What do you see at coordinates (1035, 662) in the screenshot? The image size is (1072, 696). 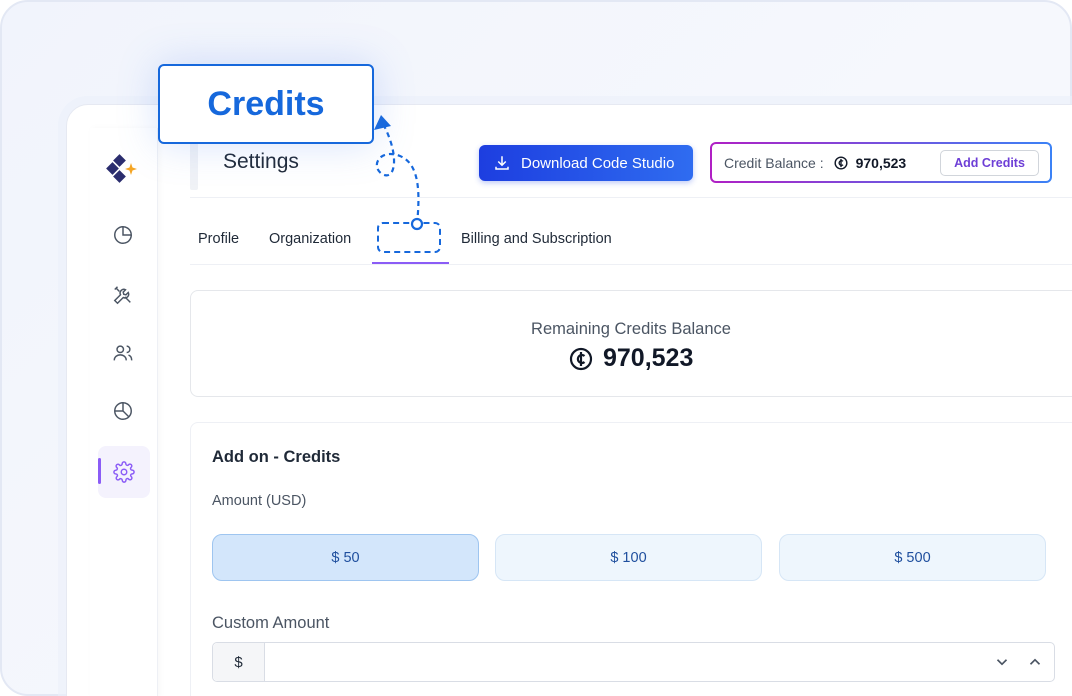 I see `chevron-up-icon` at bounding box center [1035, 662].